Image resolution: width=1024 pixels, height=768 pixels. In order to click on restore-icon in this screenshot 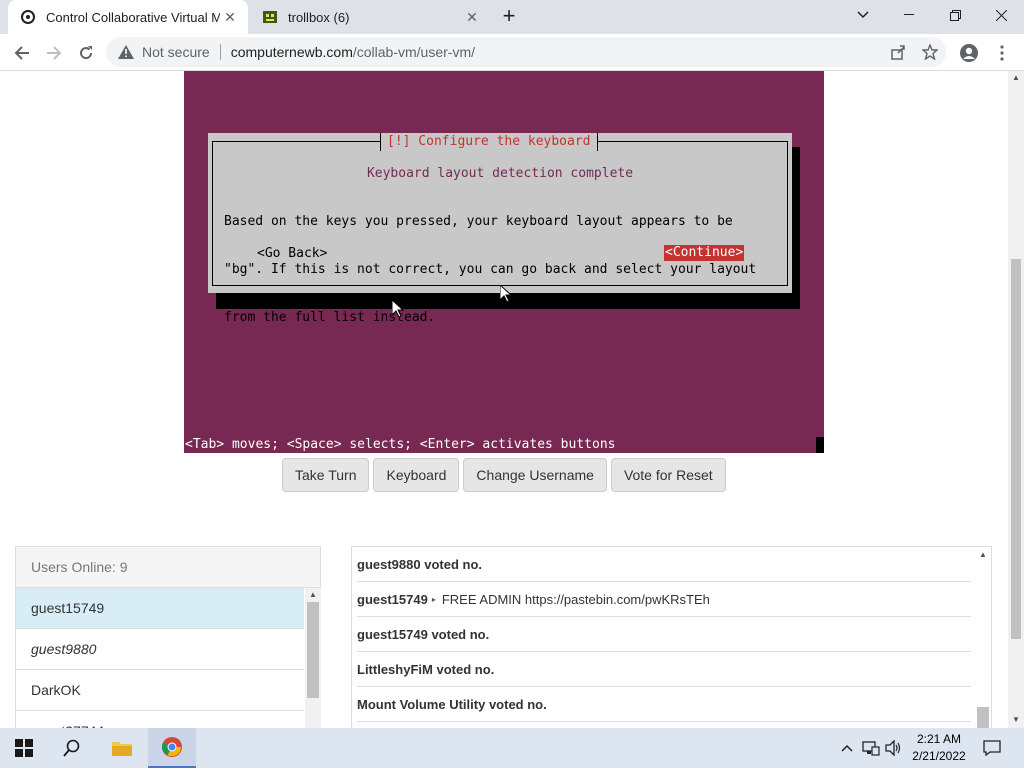, I will do `click(955, 15)`.